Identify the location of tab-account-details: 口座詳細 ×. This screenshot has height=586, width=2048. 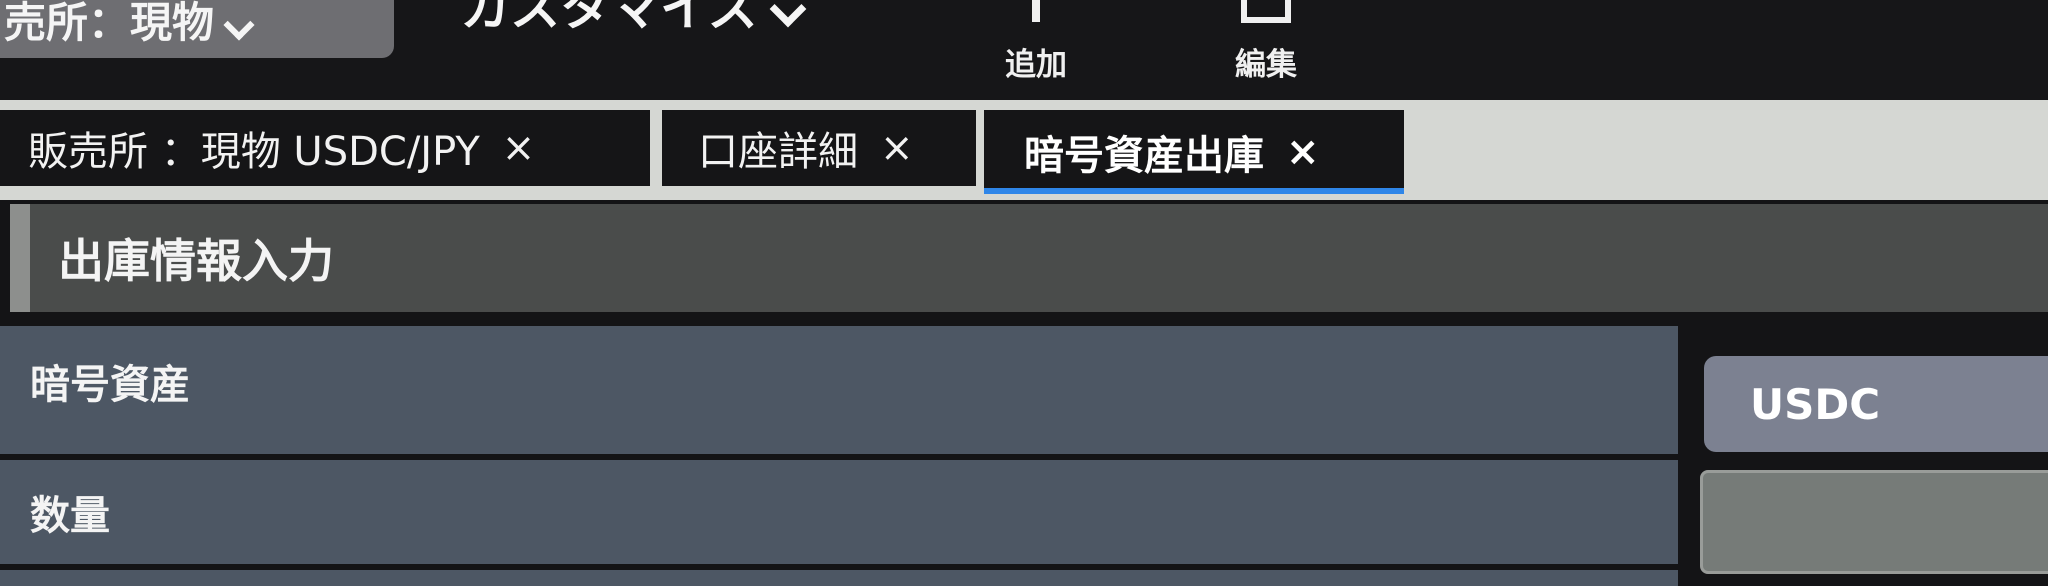
(819, 148).